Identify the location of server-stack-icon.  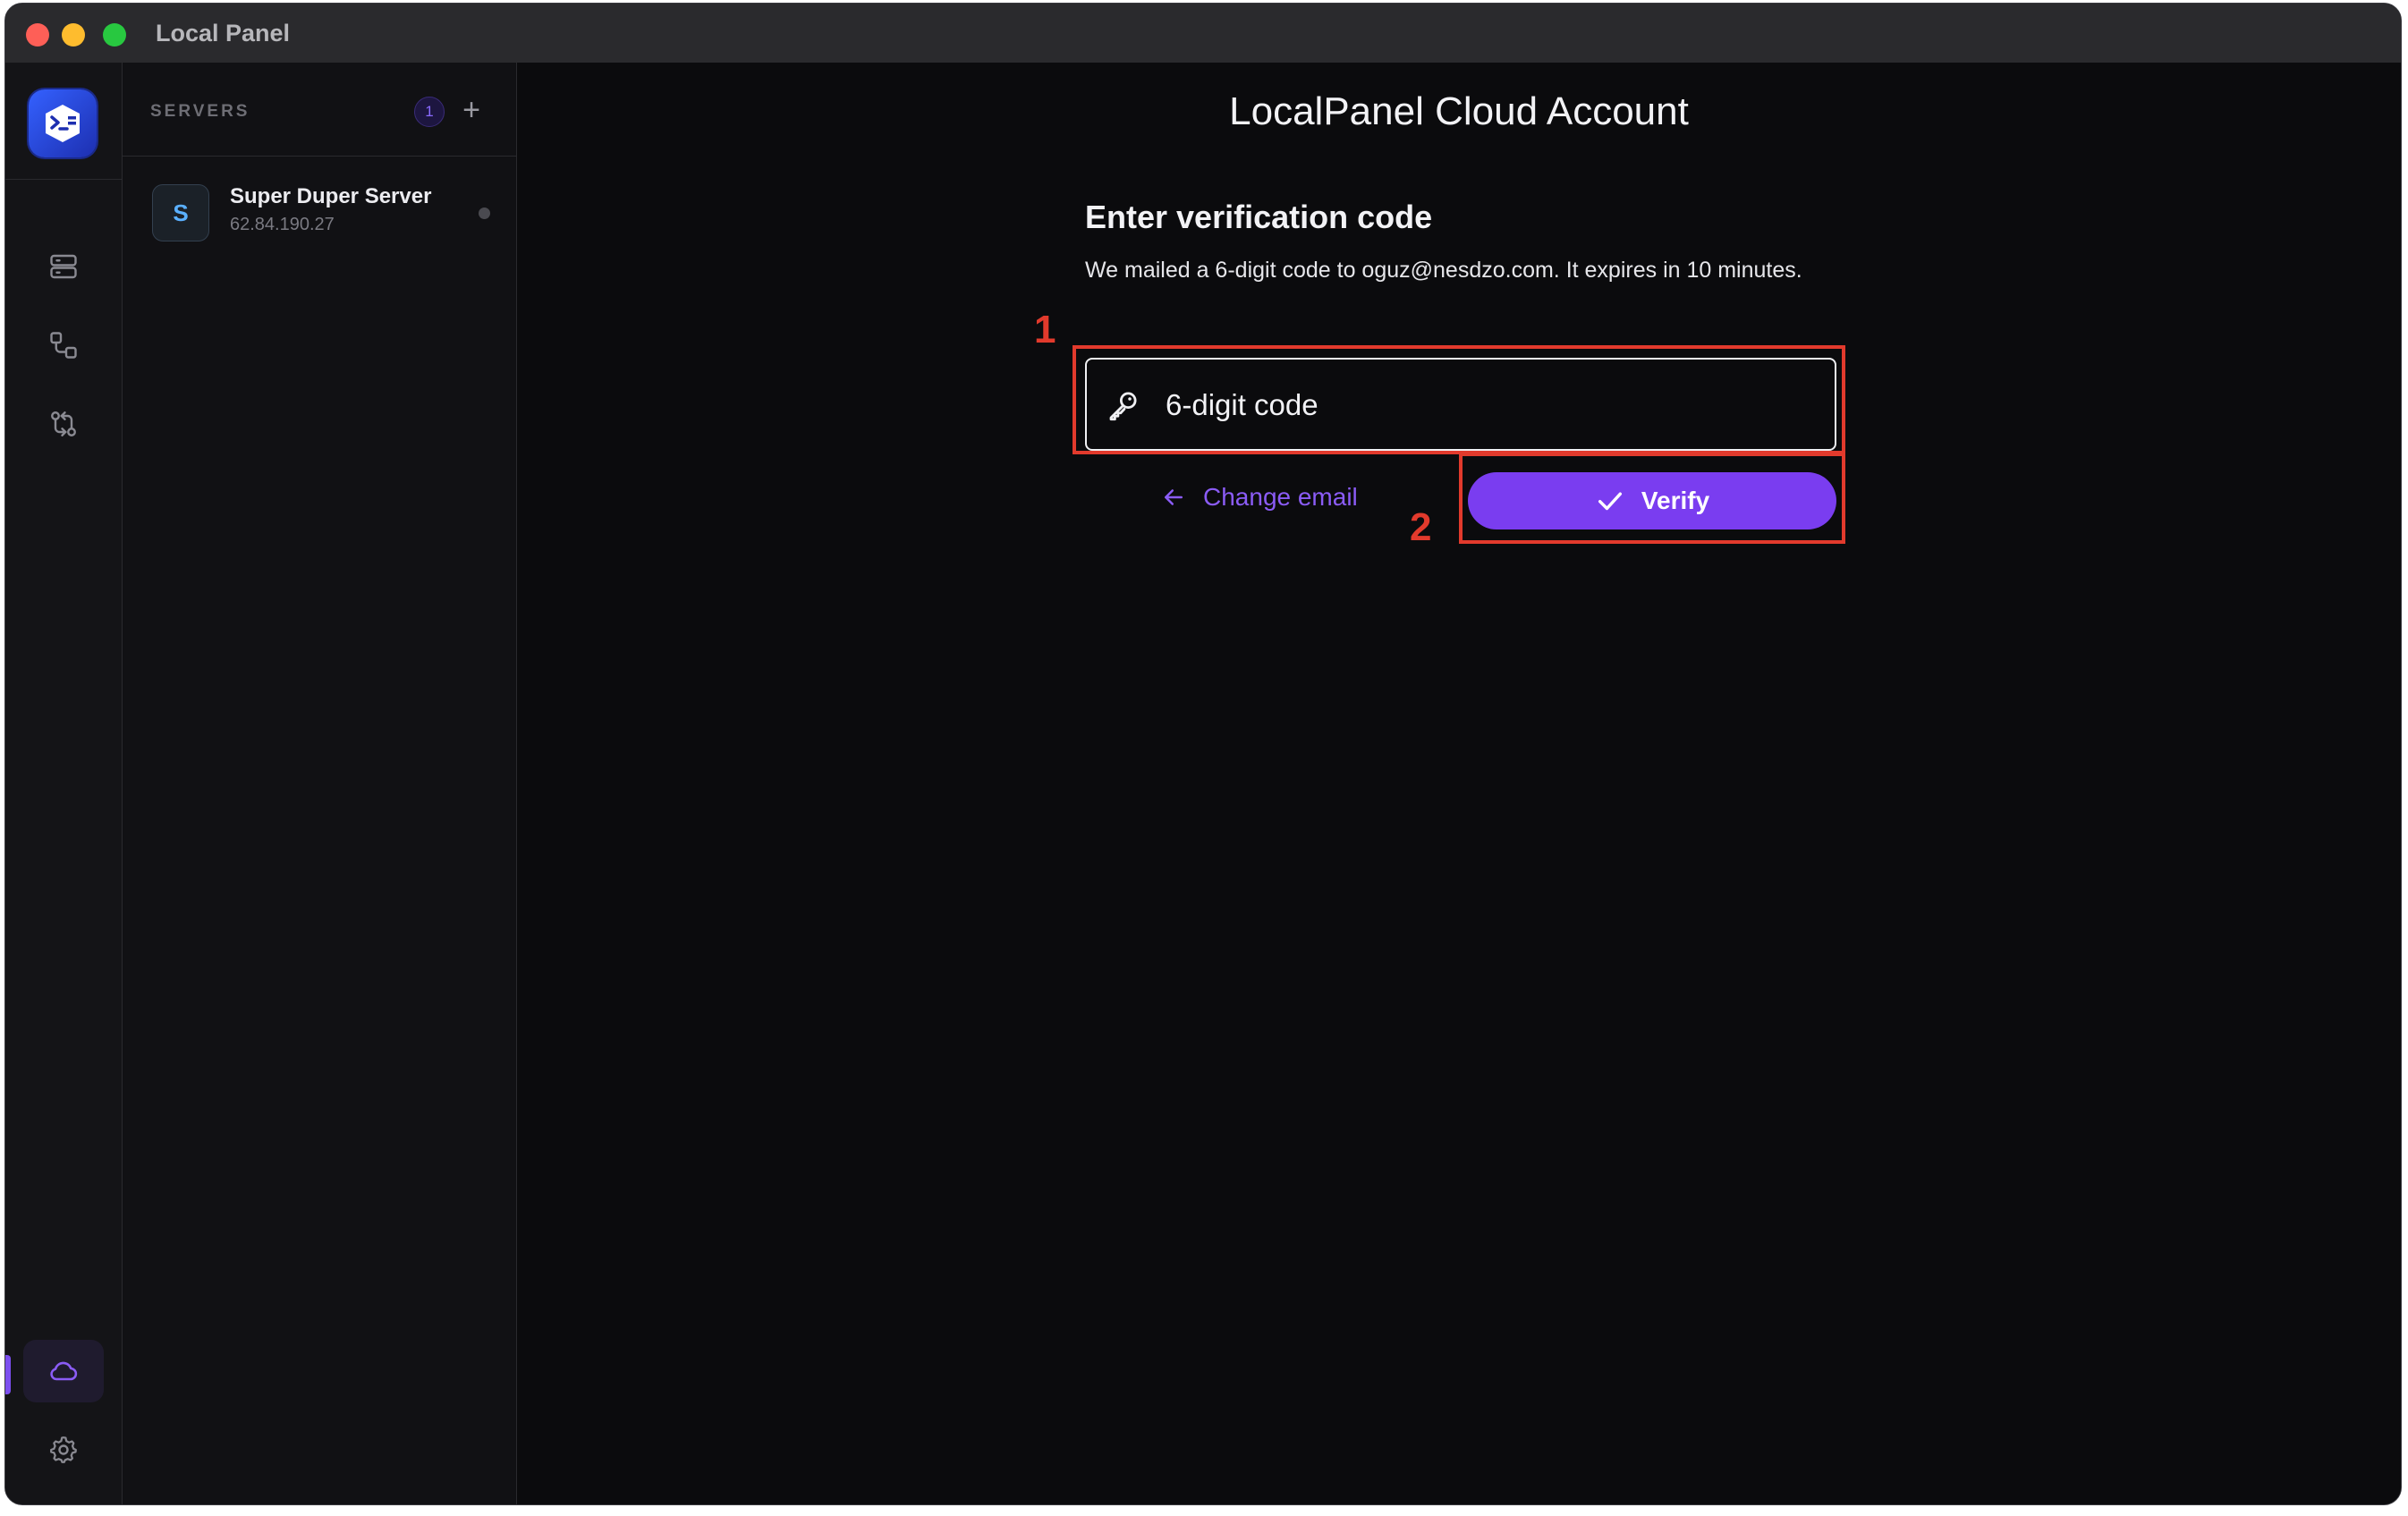
(64, 266).